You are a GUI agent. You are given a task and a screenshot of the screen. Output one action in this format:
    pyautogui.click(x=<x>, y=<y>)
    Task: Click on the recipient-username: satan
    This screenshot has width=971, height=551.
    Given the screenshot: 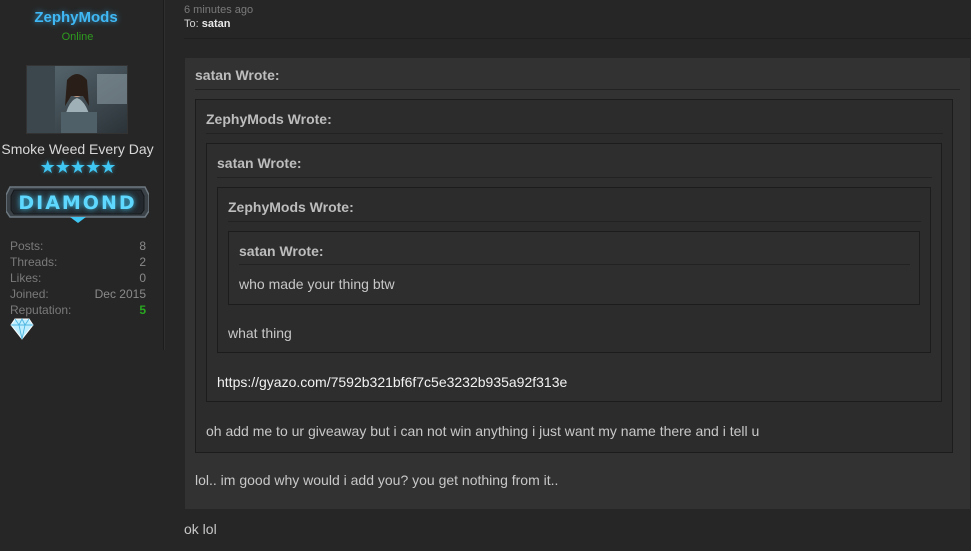 What is the action you would take?
    pyautogui.click(x=216, y=24)
    